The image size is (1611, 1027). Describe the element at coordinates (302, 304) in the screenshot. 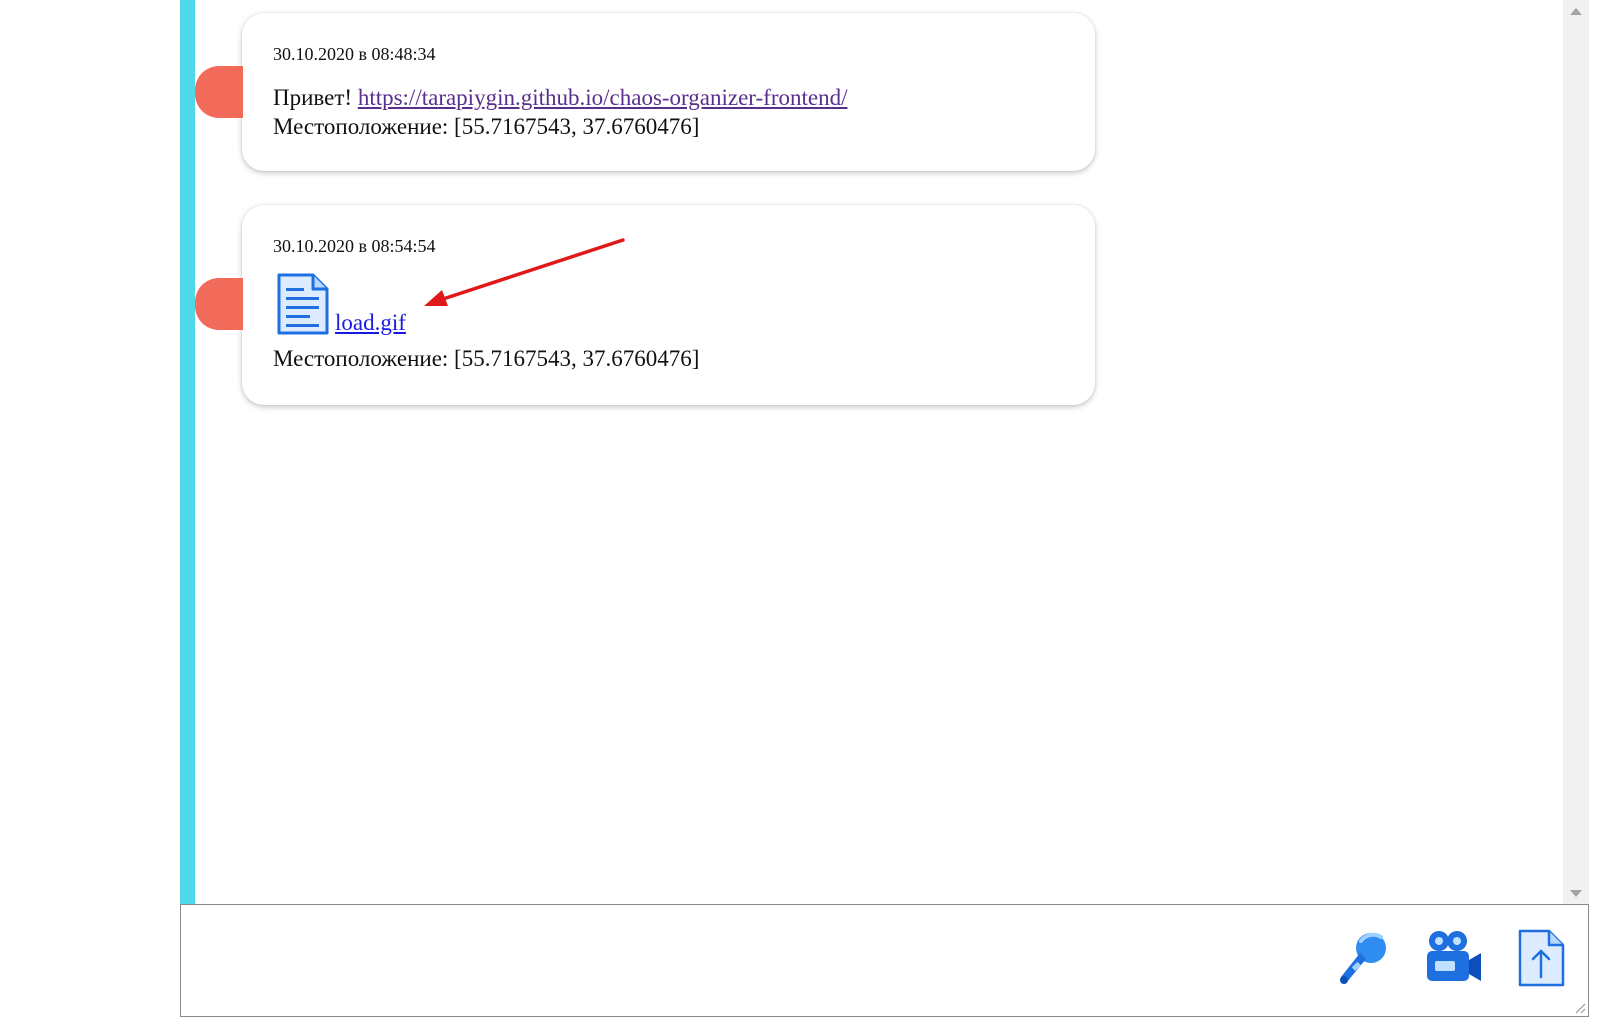

I see `document-icon` at that location.